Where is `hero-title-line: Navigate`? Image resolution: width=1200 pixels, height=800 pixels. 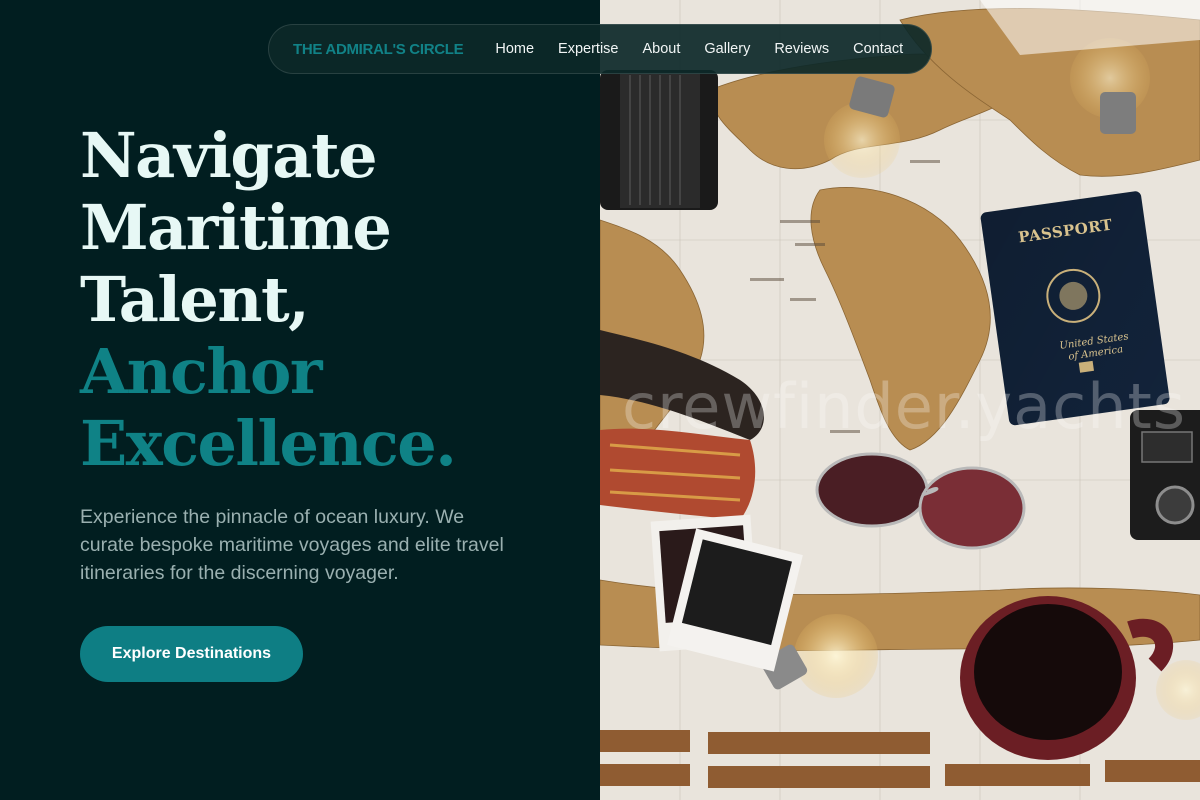 hero-title-line: Navigate is located at coordinates (229, 155).